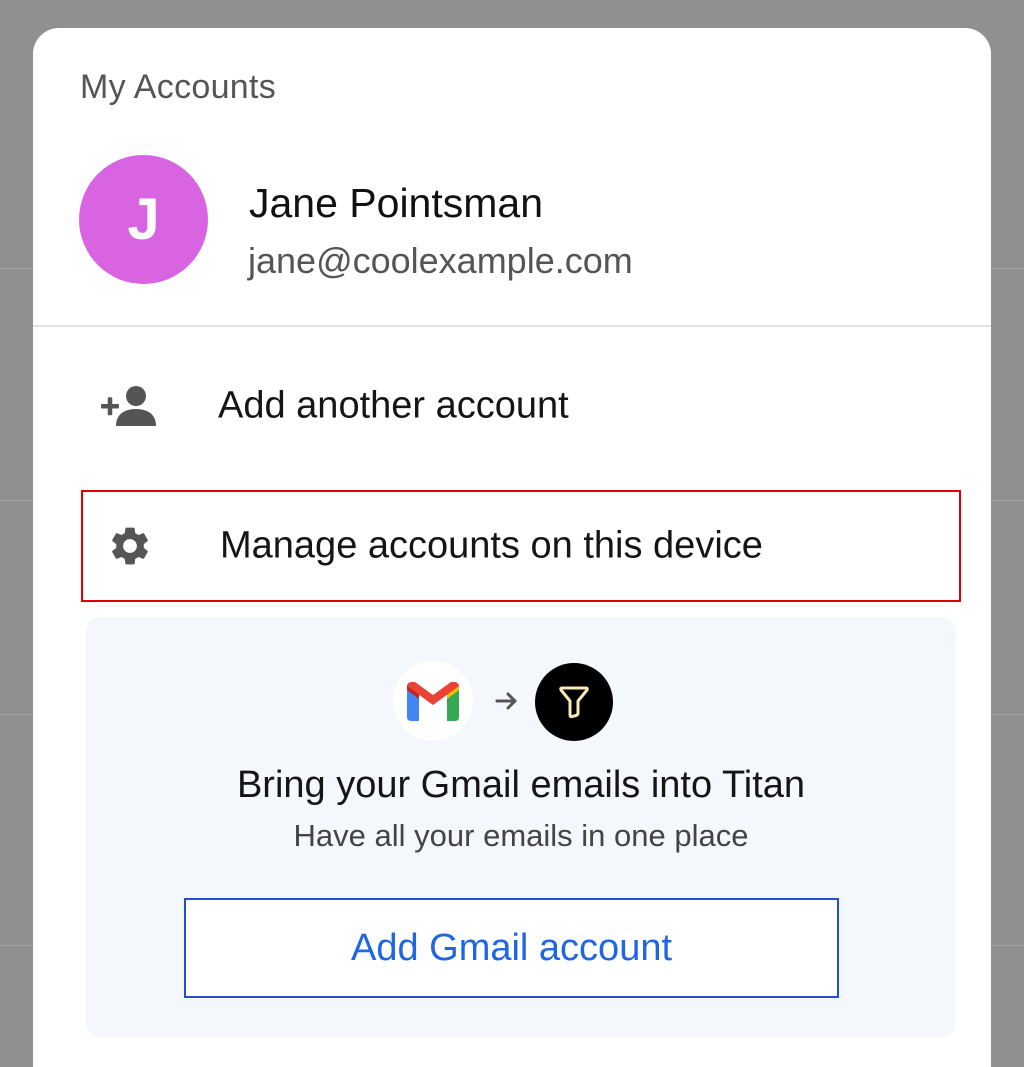 The height and width of the screenshot is (1067, 1024). I want to click on logo-row, so click(521, 701).